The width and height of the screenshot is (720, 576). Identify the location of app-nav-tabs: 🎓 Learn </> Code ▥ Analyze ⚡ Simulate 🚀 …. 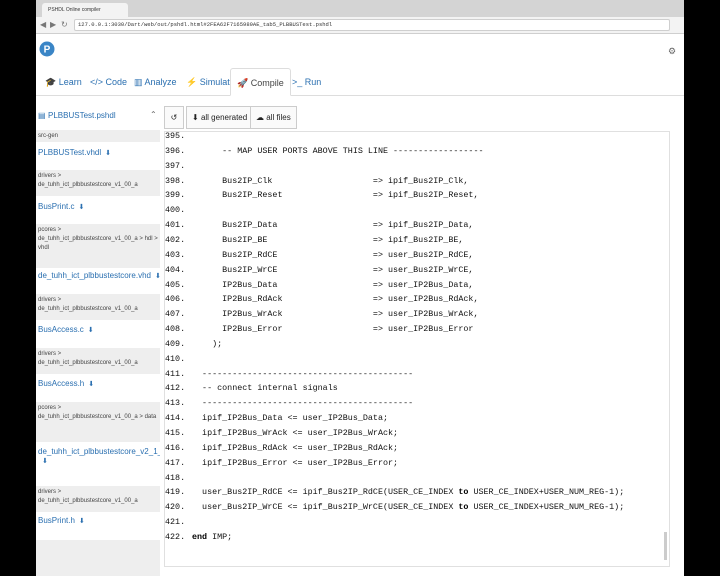
(360, 82).